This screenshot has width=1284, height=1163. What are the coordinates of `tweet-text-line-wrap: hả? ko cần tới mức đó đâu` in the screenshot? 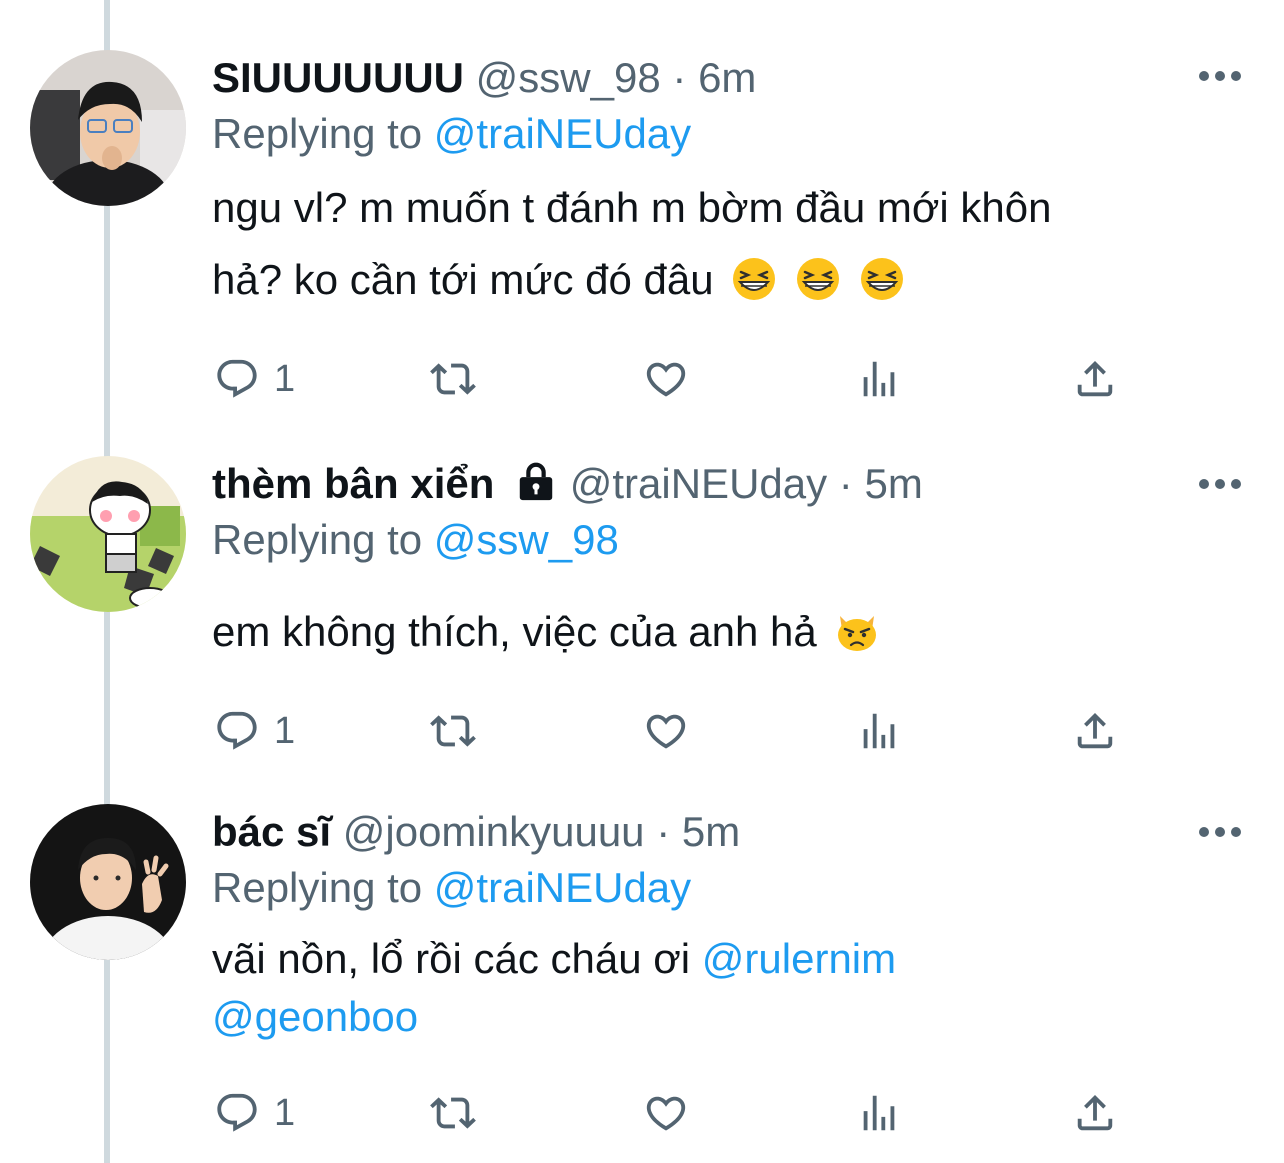 It's located at (717, 280).